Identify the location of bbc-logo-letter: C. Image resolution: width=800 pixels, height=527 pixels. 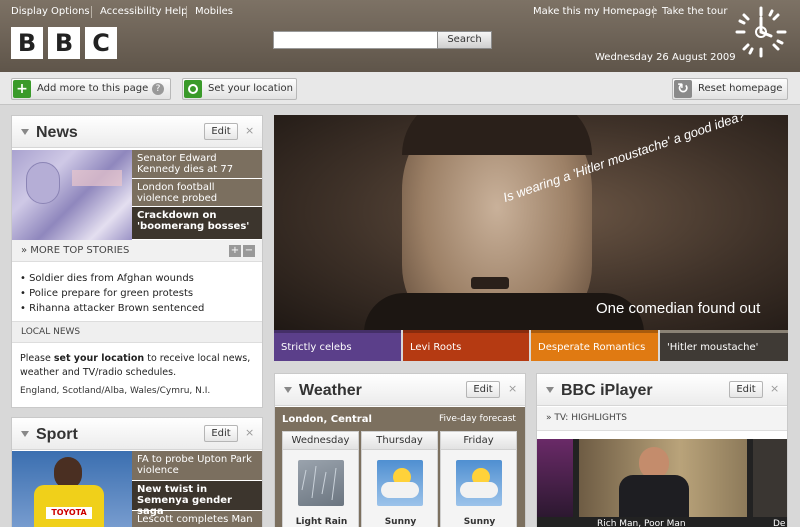
(101, 43).